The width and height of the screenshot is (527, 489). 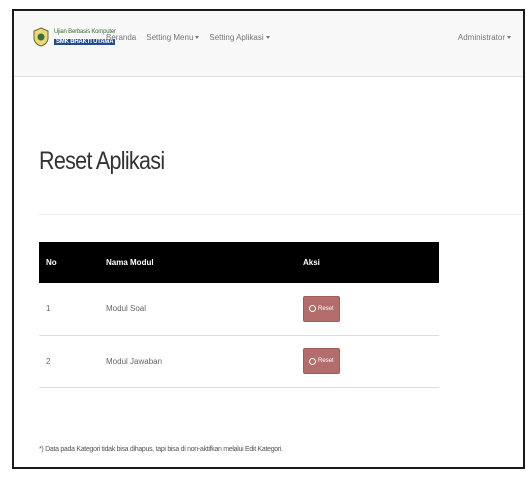 I want to click on nav-item-beranda: Beranda, so click(x=121, y=37).